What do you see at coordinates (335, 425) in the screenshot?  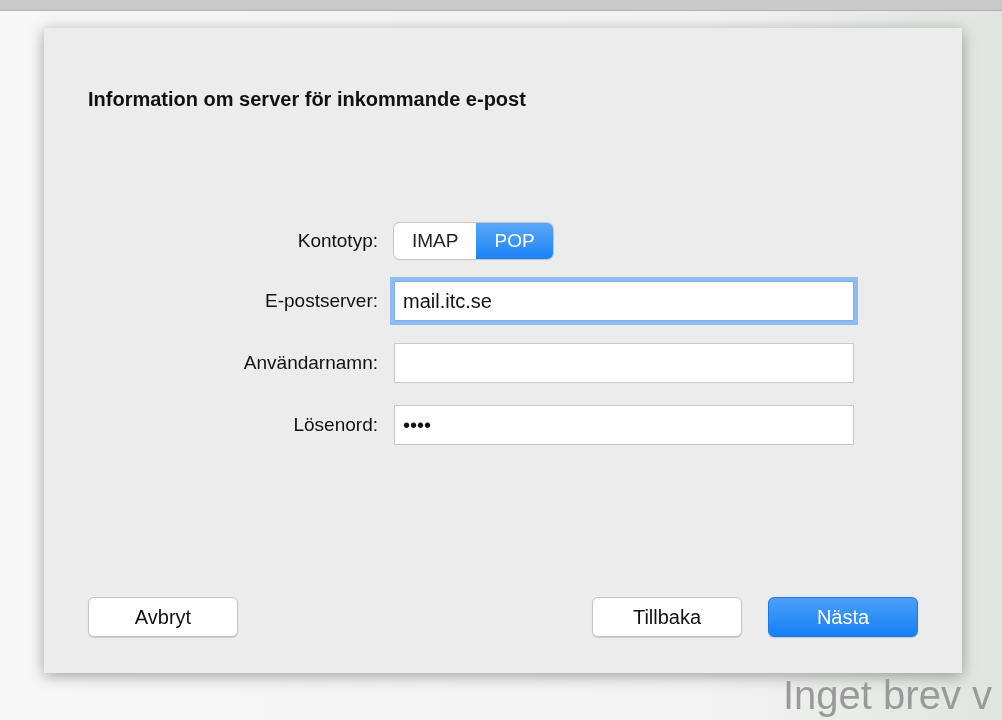 I see `field-label: Lösenord:` at bounding box center [335, 425].